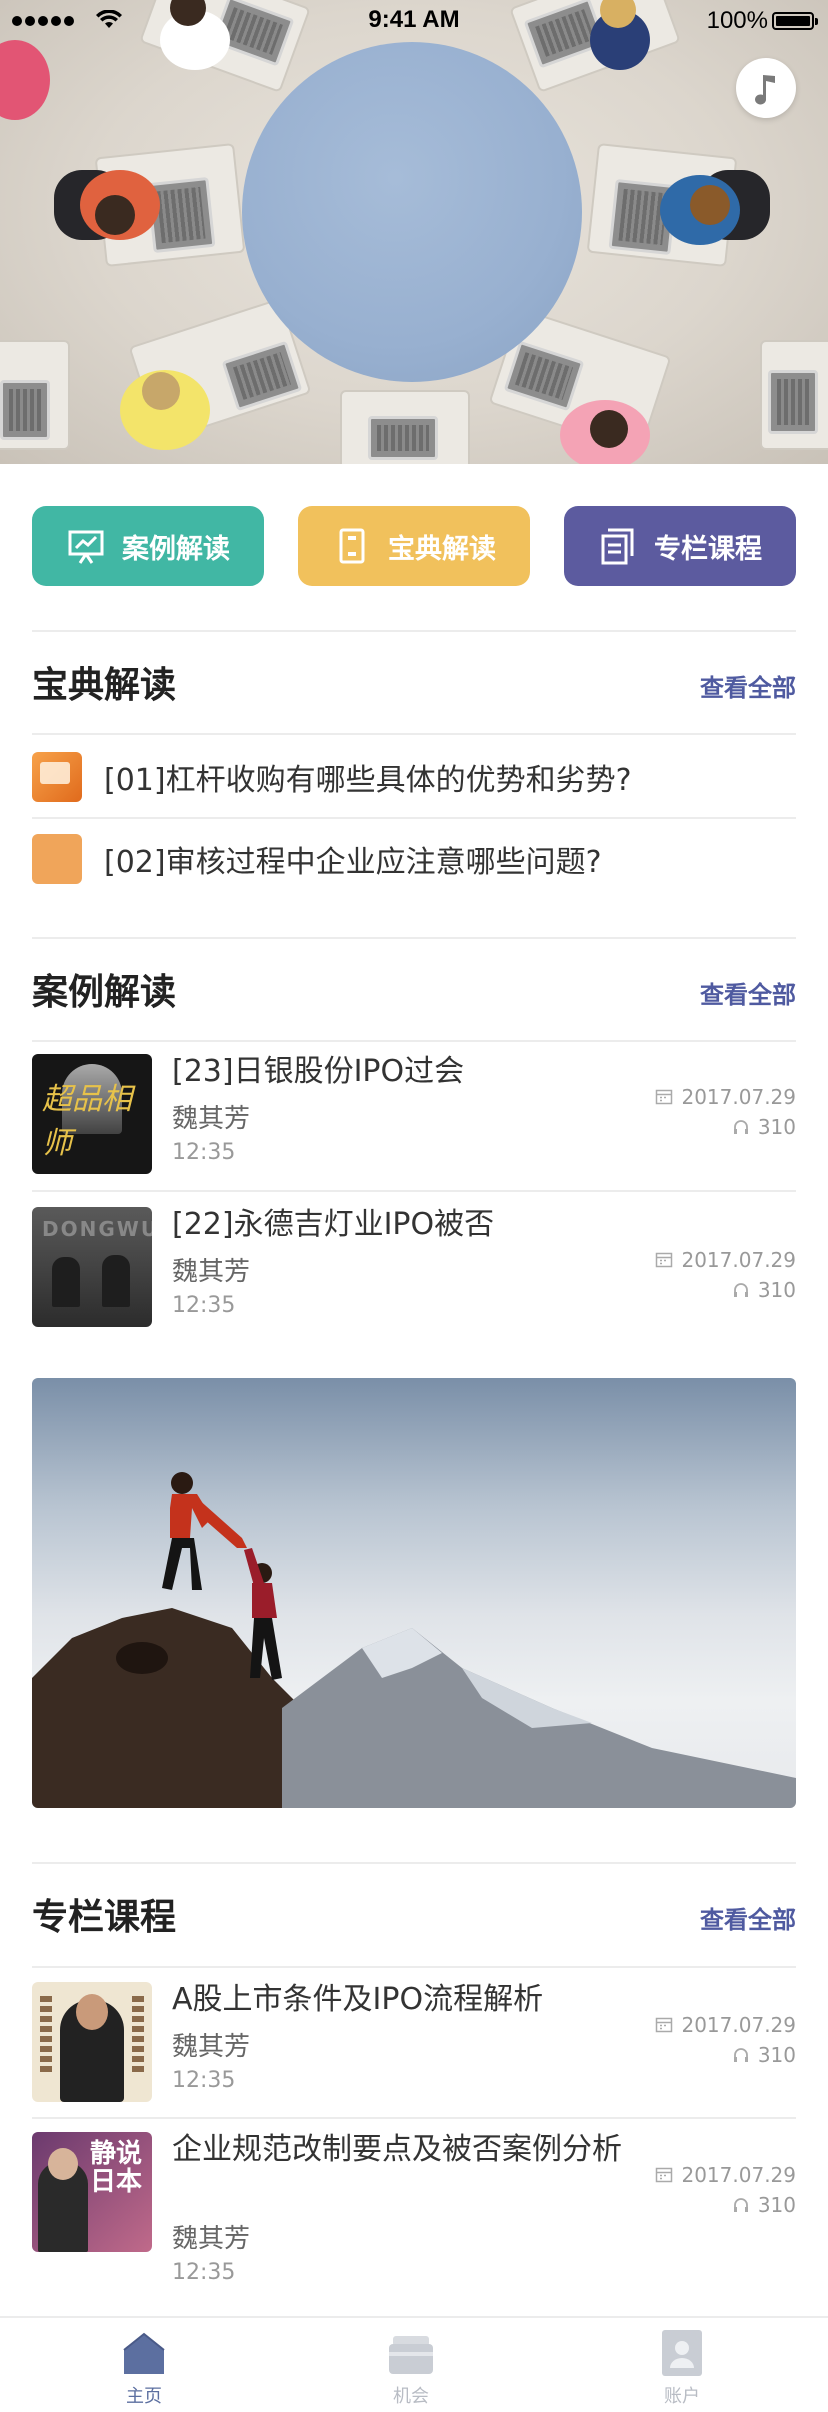 This screenshot has width=828, height=2412. What do you see at coordinates (358, 1999) in the screenshot?
I see `course-title: A股上市条件及IPO流程解析` at bounding box center [358, 1999].